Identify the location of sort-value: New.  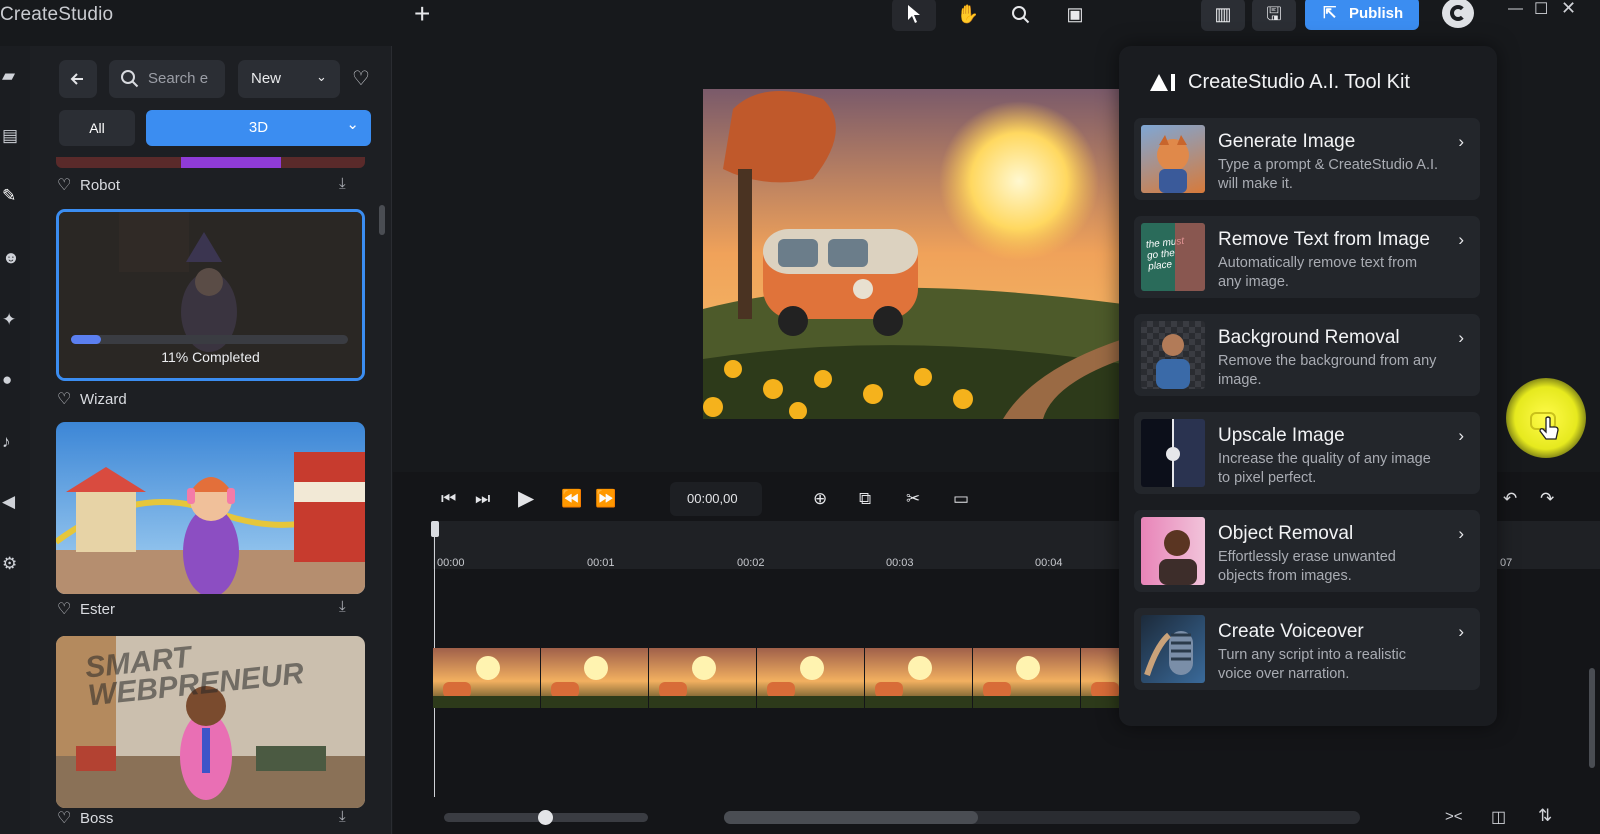
(266, 78).